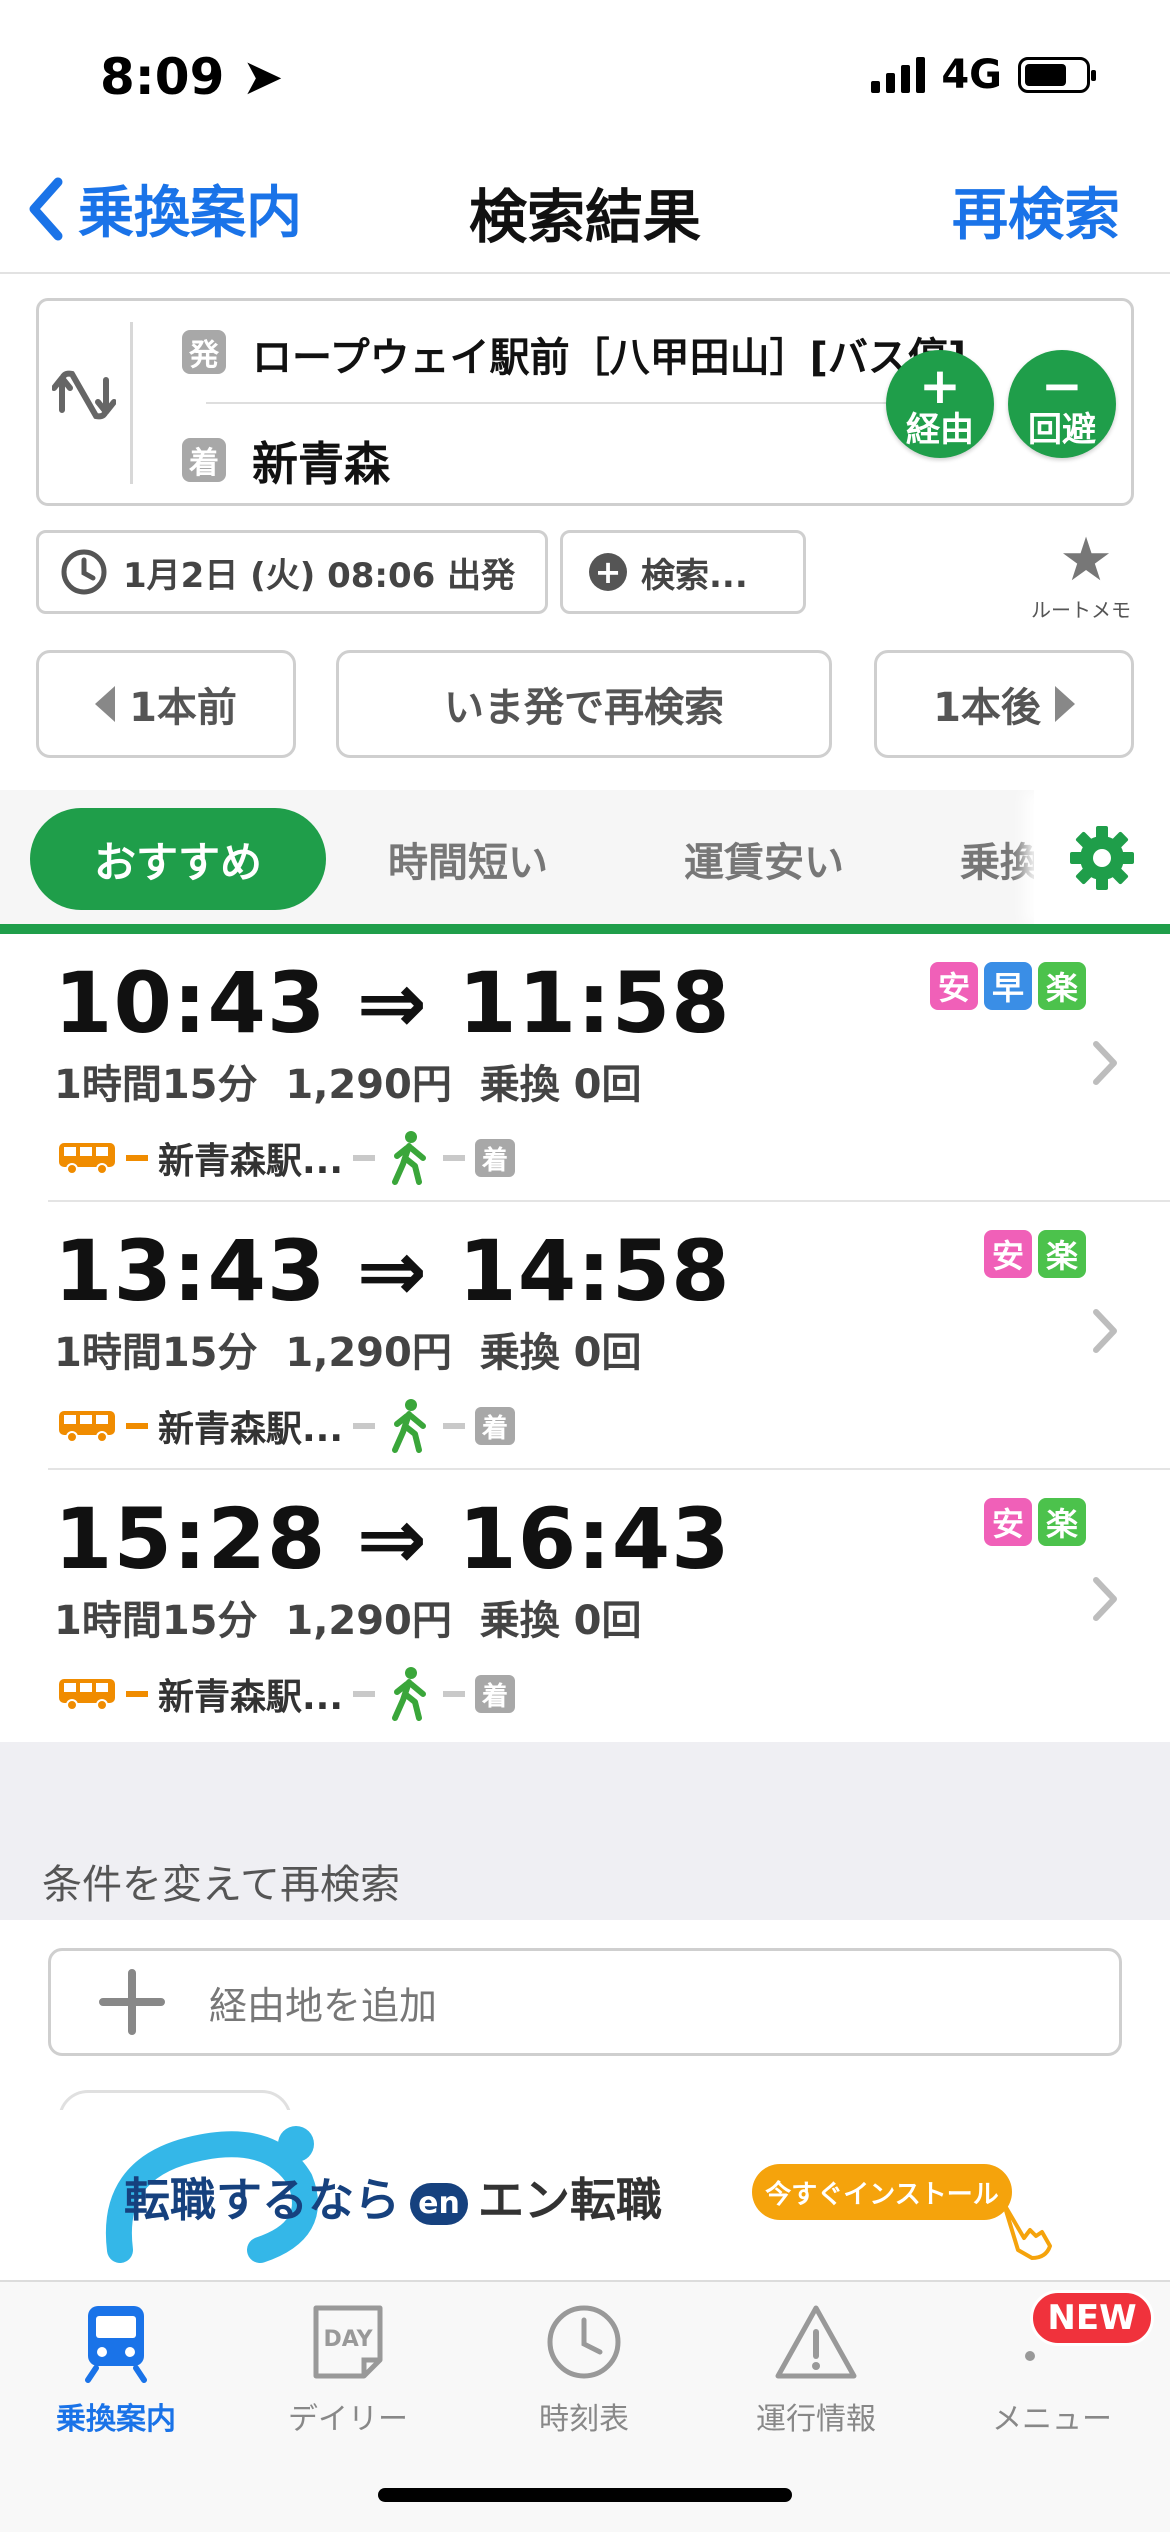  Describe the element at coordinates (348, 2369) in the screenshot. I see `tabbar-daily: DAY デイリー` at that location.